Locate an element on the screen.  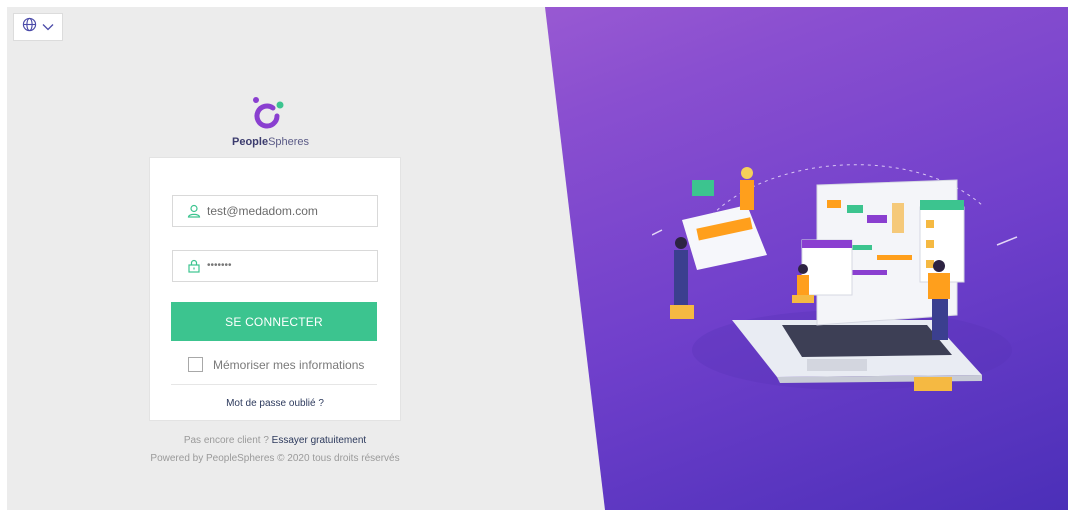
language-selector is located at coordinates (38, 27).